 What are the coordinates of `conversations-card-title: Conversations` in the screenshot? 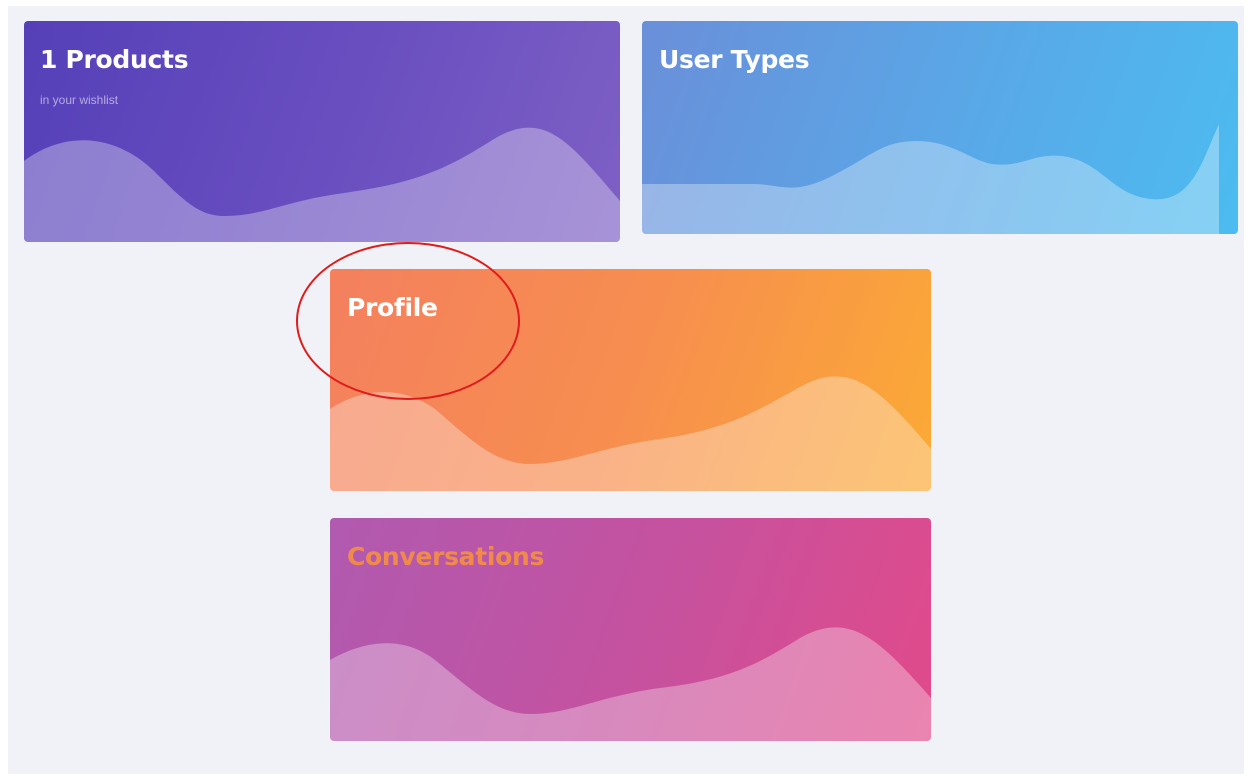 It's located at (446, 556).